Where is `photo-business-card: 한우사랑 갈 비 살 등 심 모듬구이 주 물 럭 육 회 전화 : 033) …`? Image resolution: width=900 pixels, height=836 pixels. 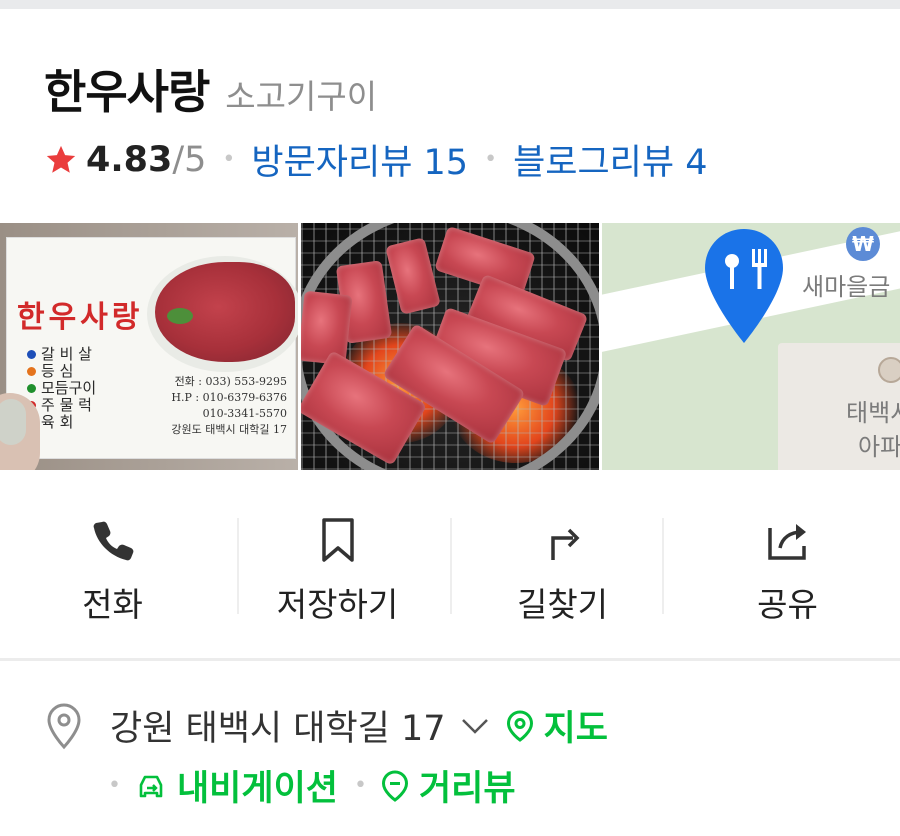 photo-business-card: 한우사랑 갈 비 살 등 심 모듬구이 주 물 럭 육 회 전화 : 033) … is located at coordinates (149, 346).